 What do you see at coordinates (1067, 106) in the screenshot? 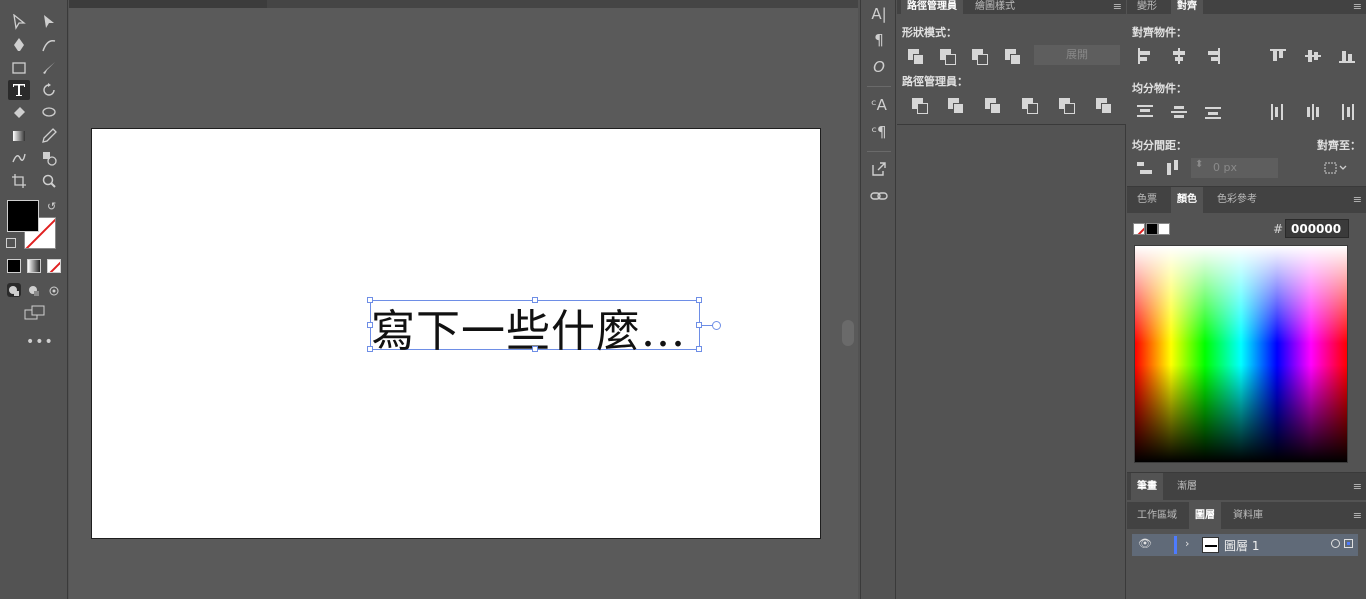
I see `outline-icon` at bounding box center [1067, 106].